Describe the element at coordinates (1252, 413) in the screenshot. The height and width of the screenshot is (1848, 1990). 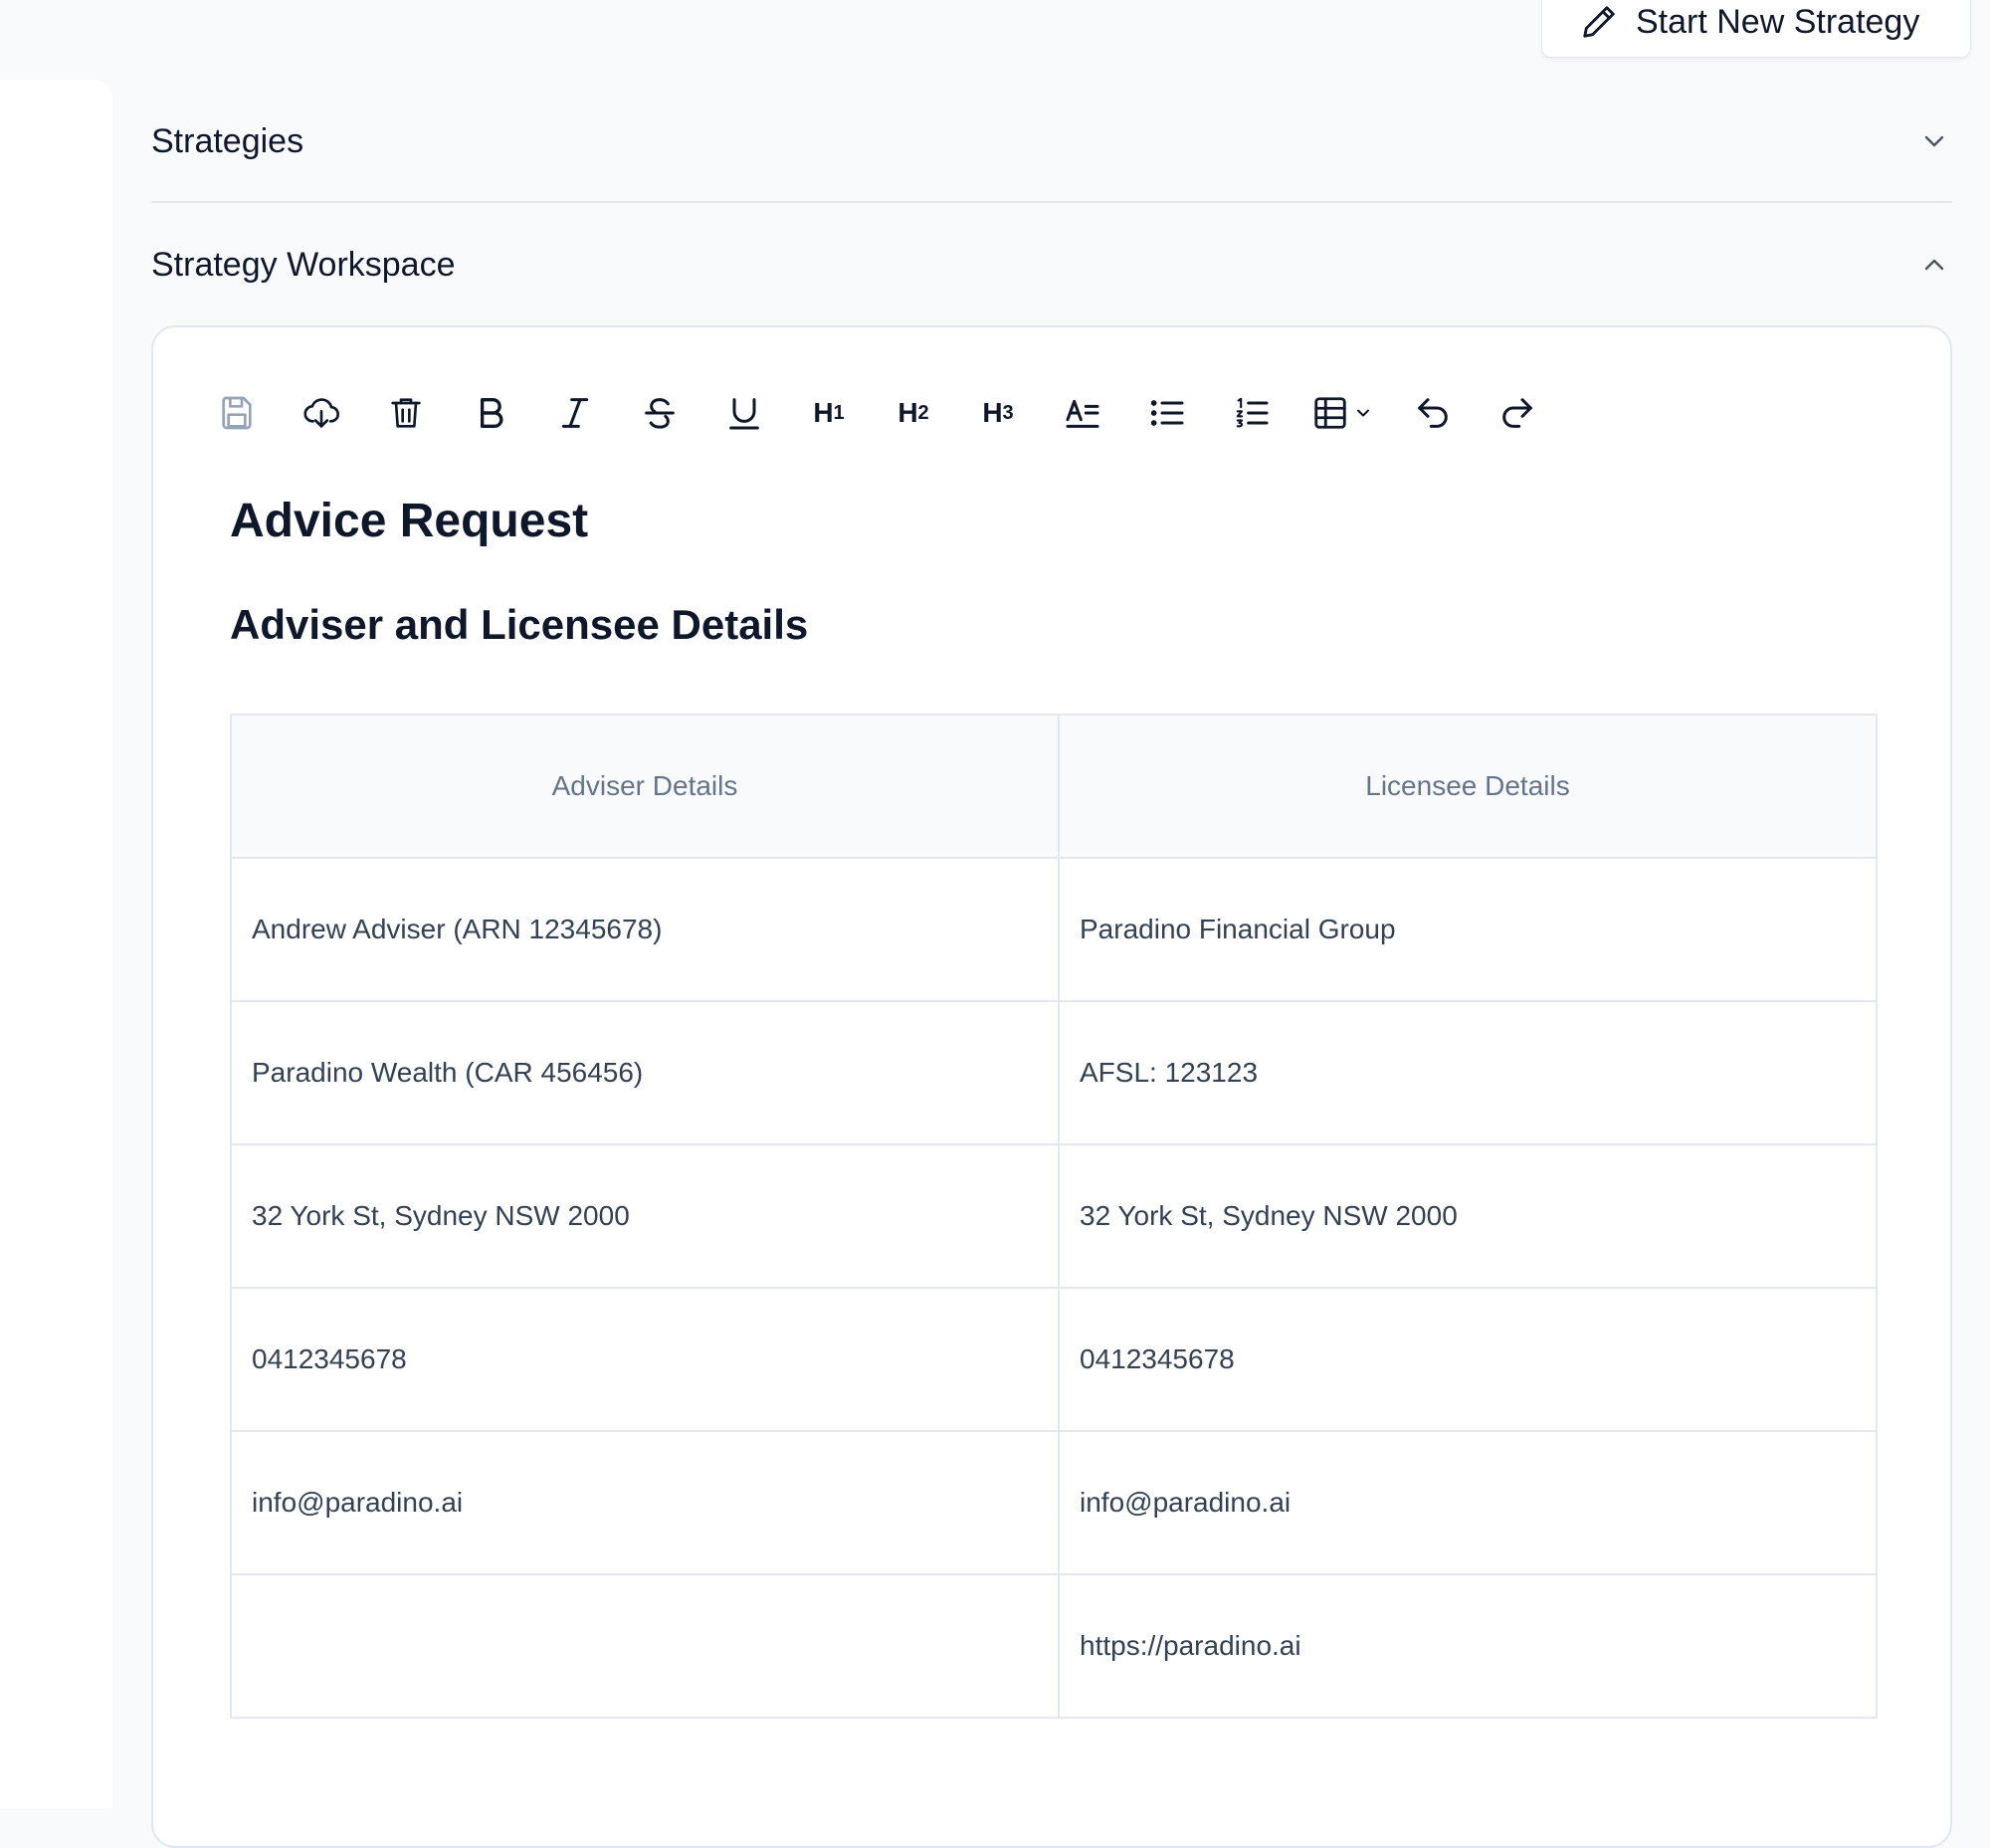
I see `numbered-list-icon` at that location.